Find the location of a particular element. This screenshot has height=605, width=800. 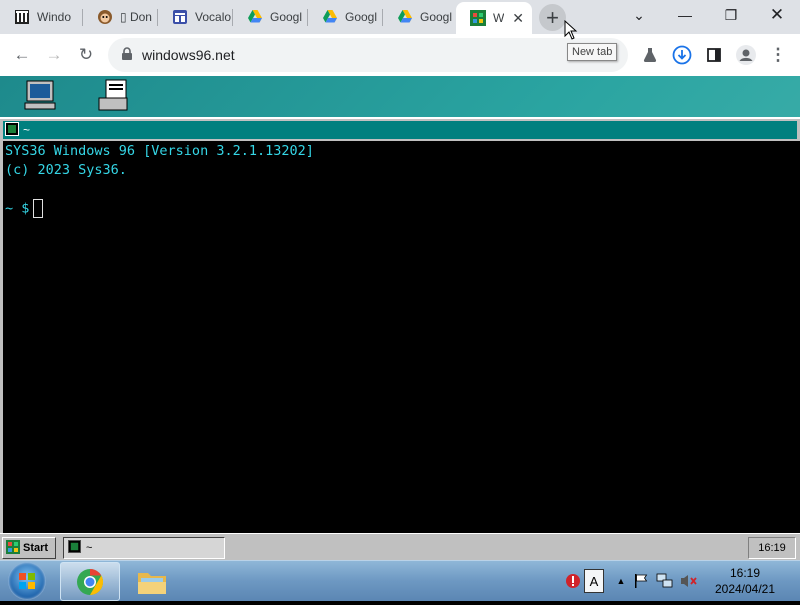

windows96-taskbar: Start ~ 16:19 is located at coordinates (400, 547).